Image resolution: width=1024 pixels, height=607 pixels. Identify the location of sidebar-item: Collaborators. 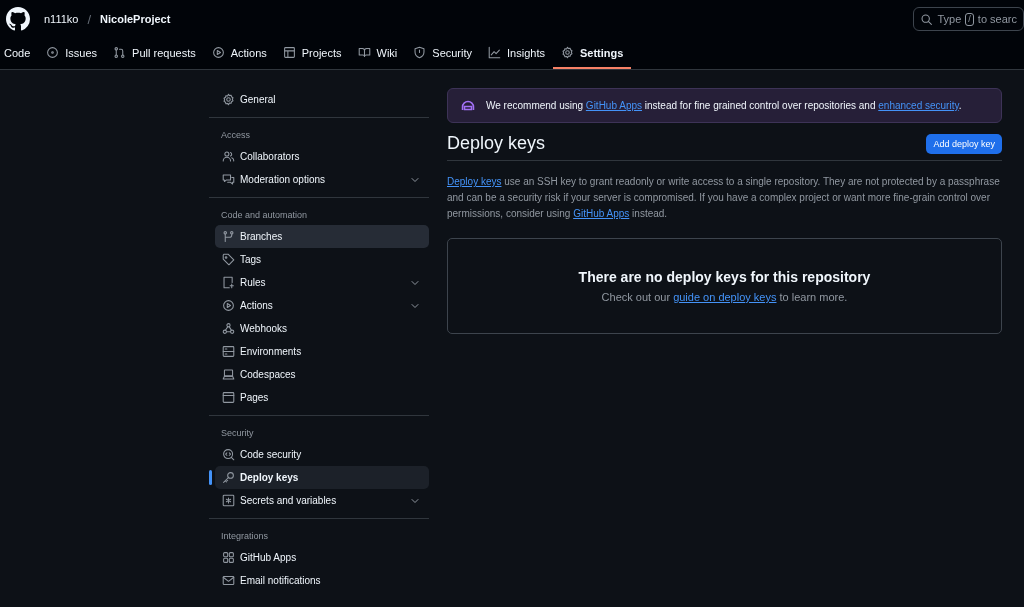
(322, 156).